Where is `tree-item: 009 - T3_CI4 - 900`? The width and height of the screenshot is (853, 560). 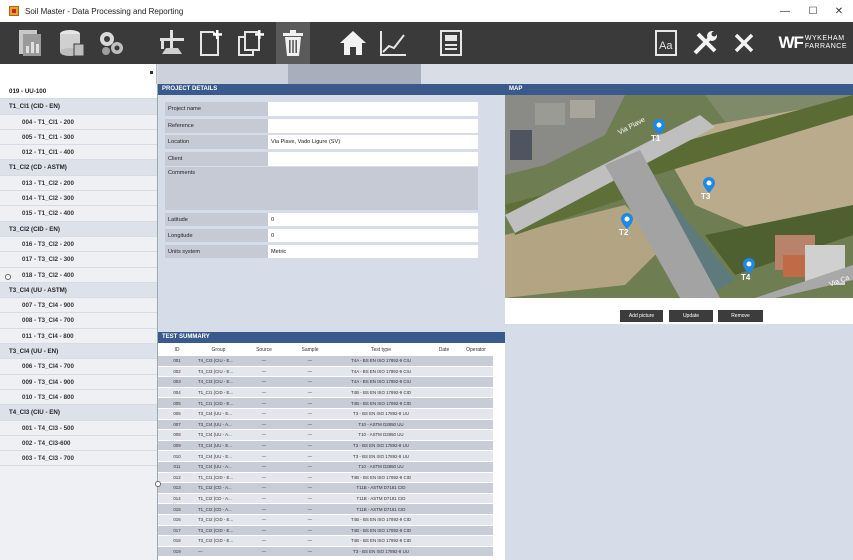 tree-item: 009 - T3_CI4 - 900 is located at coordinates (78, 382).